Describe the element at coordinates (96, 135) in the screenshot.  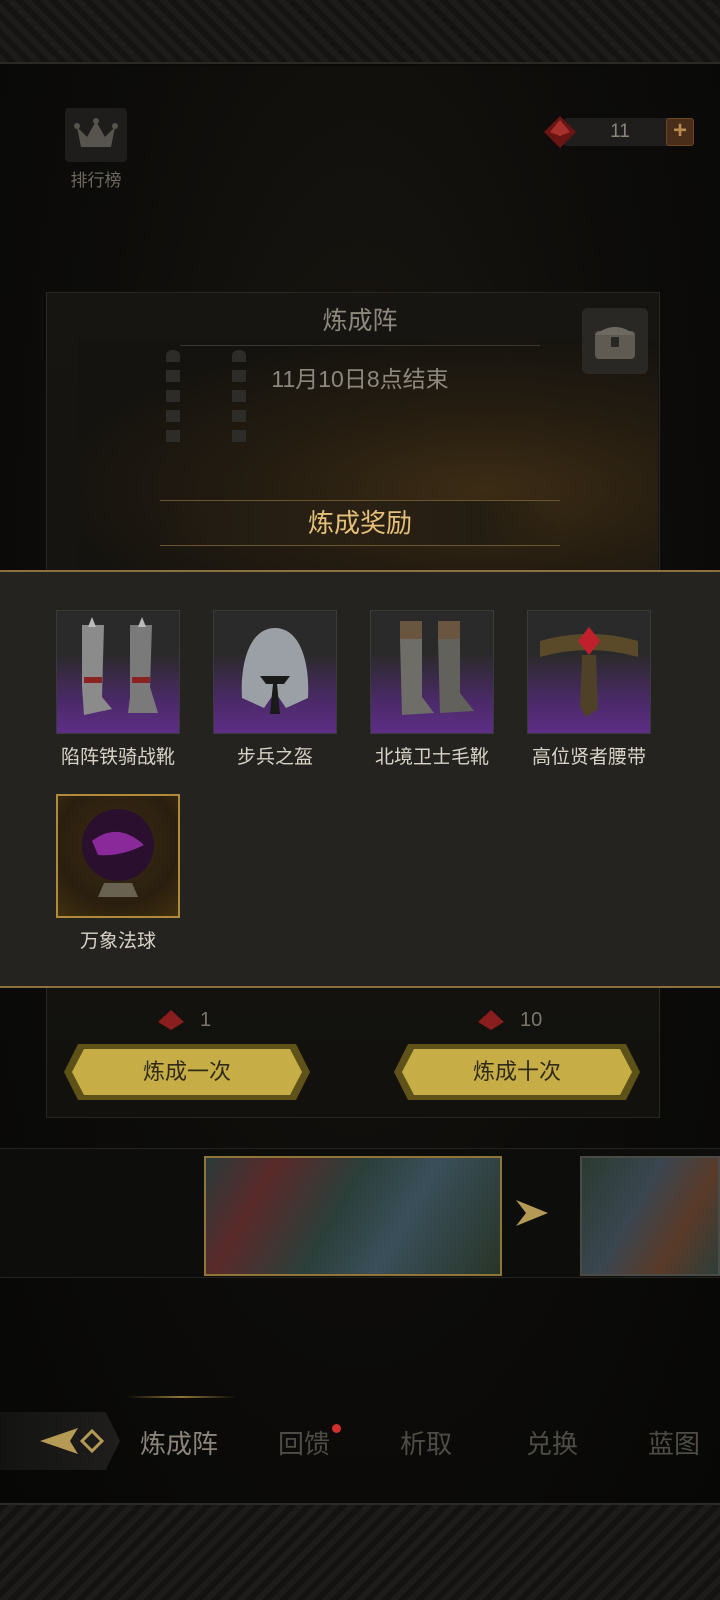
I see `crown-icon` at that location.